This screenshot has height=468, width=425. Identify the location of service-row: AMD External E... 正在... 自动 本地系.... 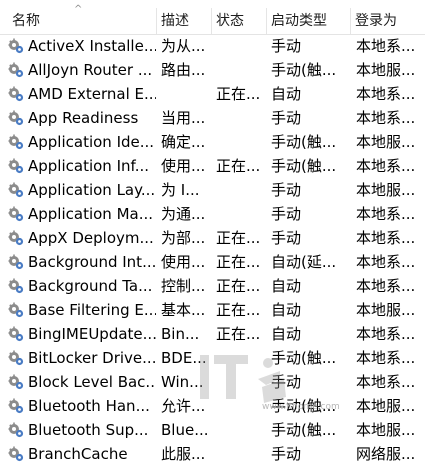
(212, 94).